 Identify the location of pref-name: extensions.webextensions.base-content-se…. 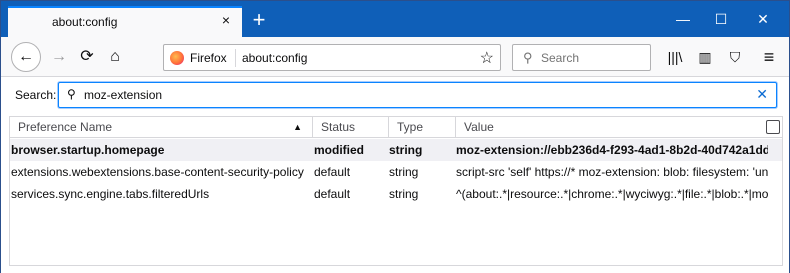
(157, 172).